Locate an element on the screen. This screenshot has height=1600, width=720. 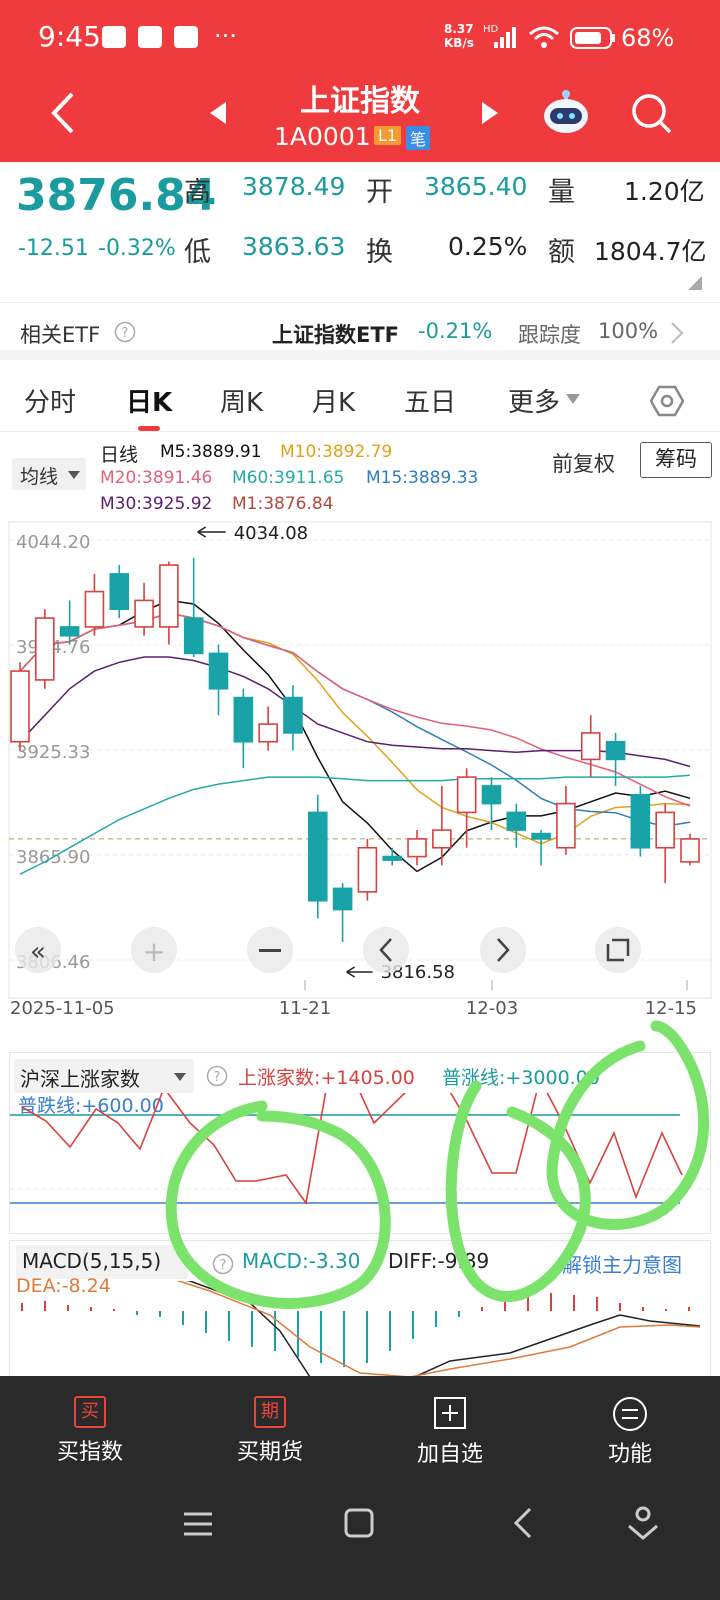
system-home-icon is located at coordinates (359, 1523).